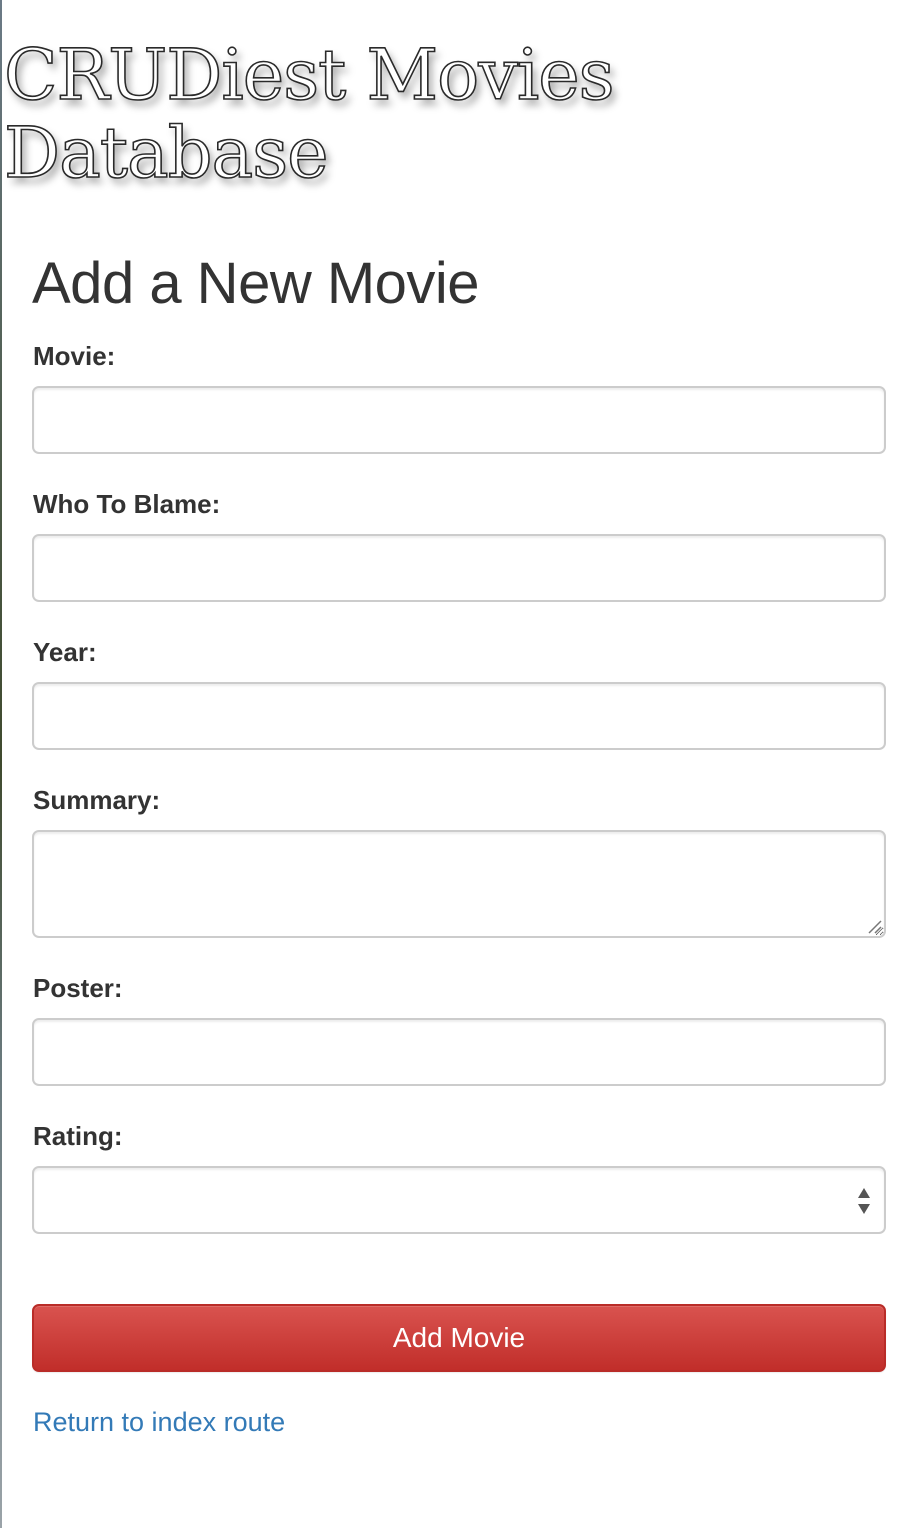 This screenshot has width=902, height=1528. Describe the element at coordinates (459, 1200) in the screenshot. I see `rating-select` at that location.